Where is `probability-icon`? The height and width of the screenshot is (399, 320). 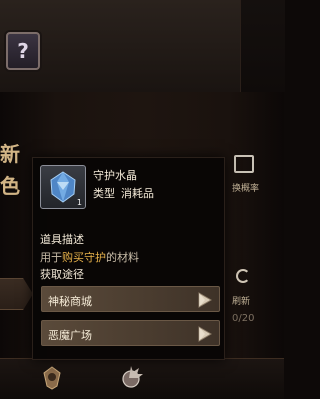 probability-icon is located at coordinates (244, 164).